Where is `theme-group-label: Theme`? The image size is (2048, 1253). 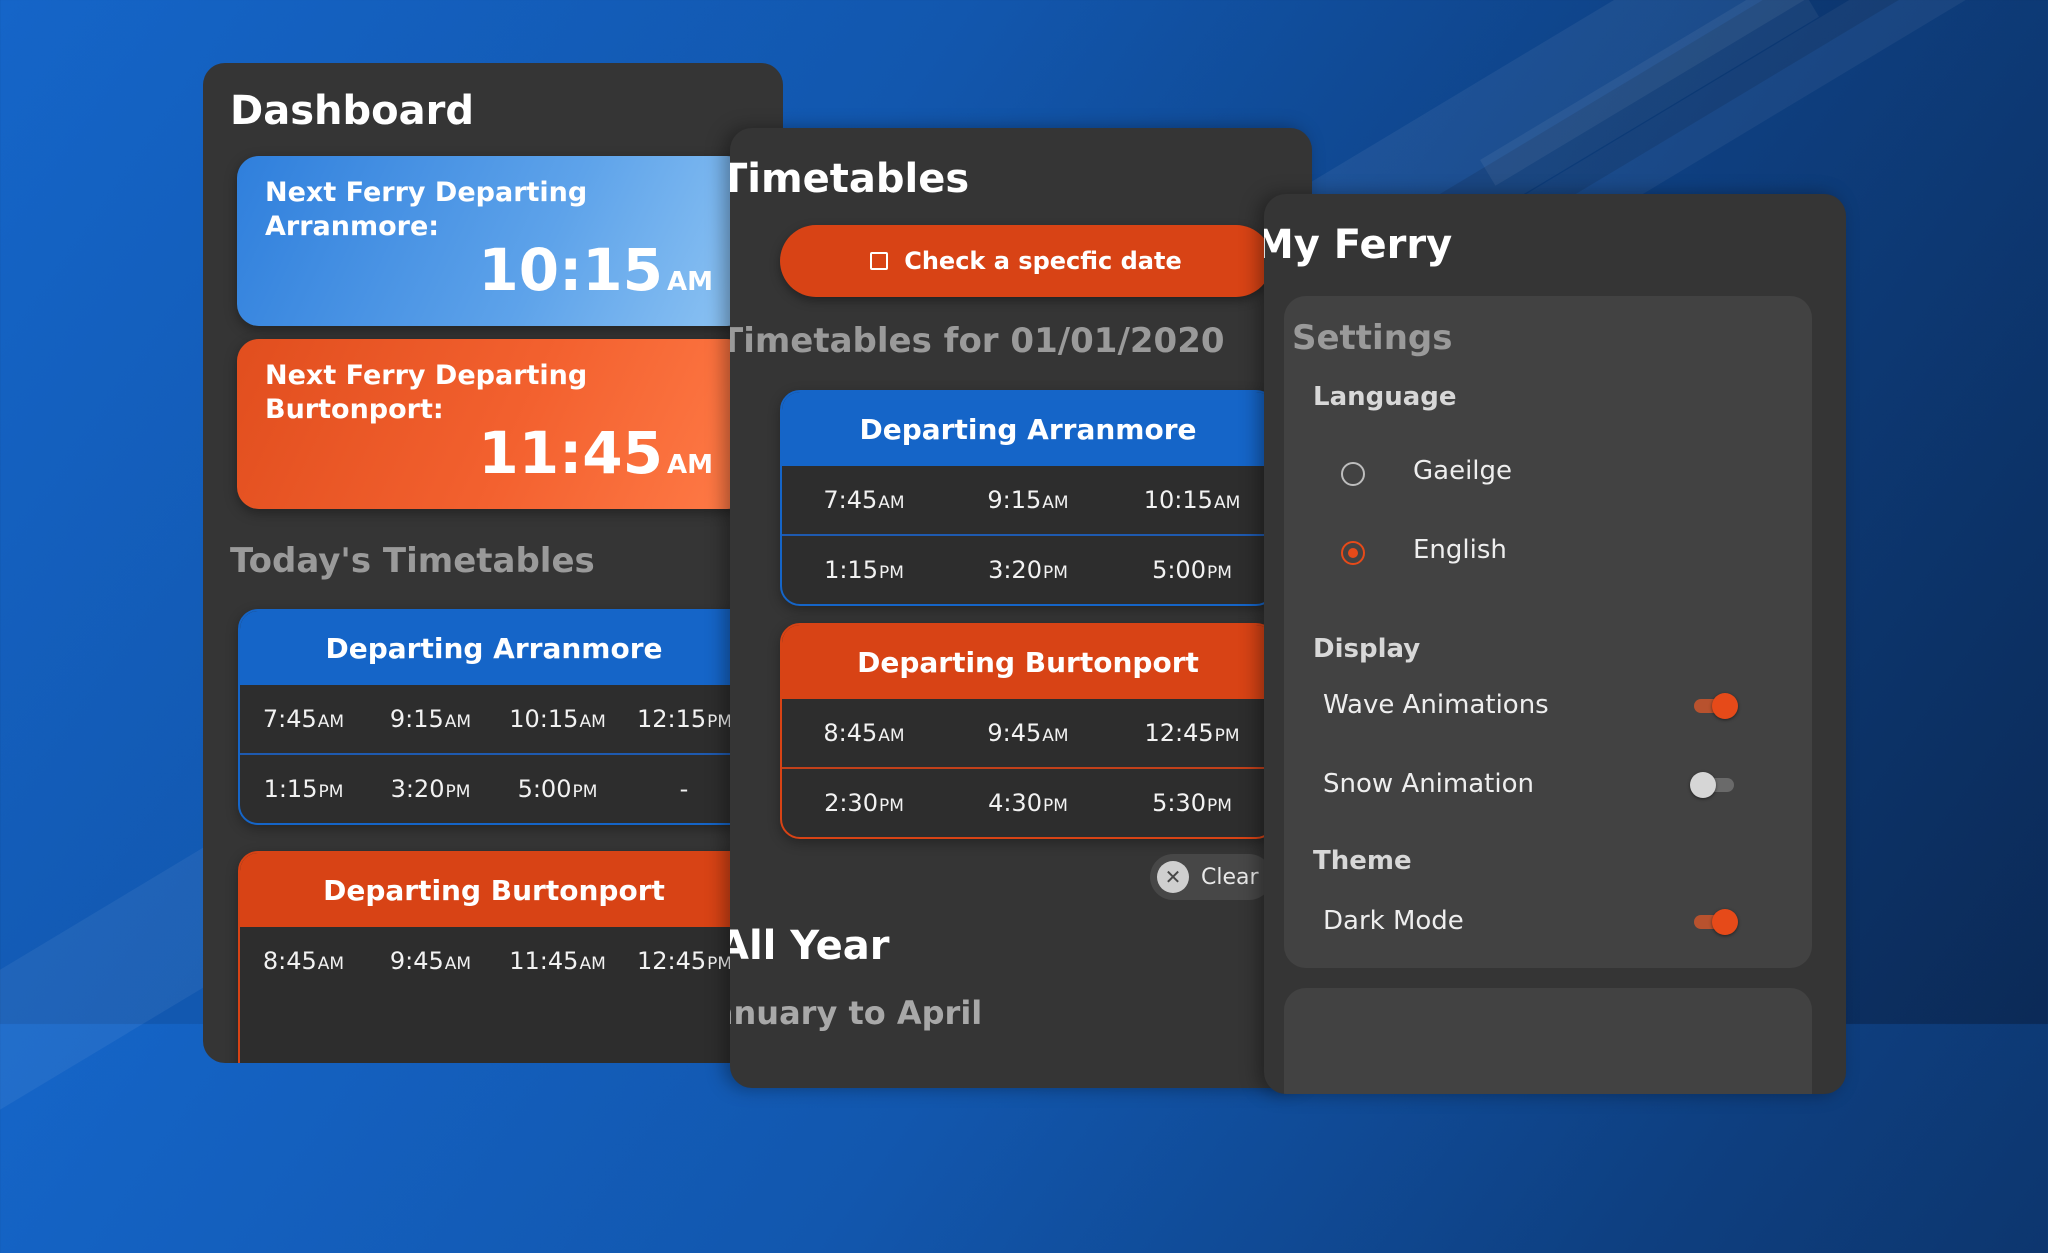 theme-group-label: Theme is located at coordinates (1362, 861).